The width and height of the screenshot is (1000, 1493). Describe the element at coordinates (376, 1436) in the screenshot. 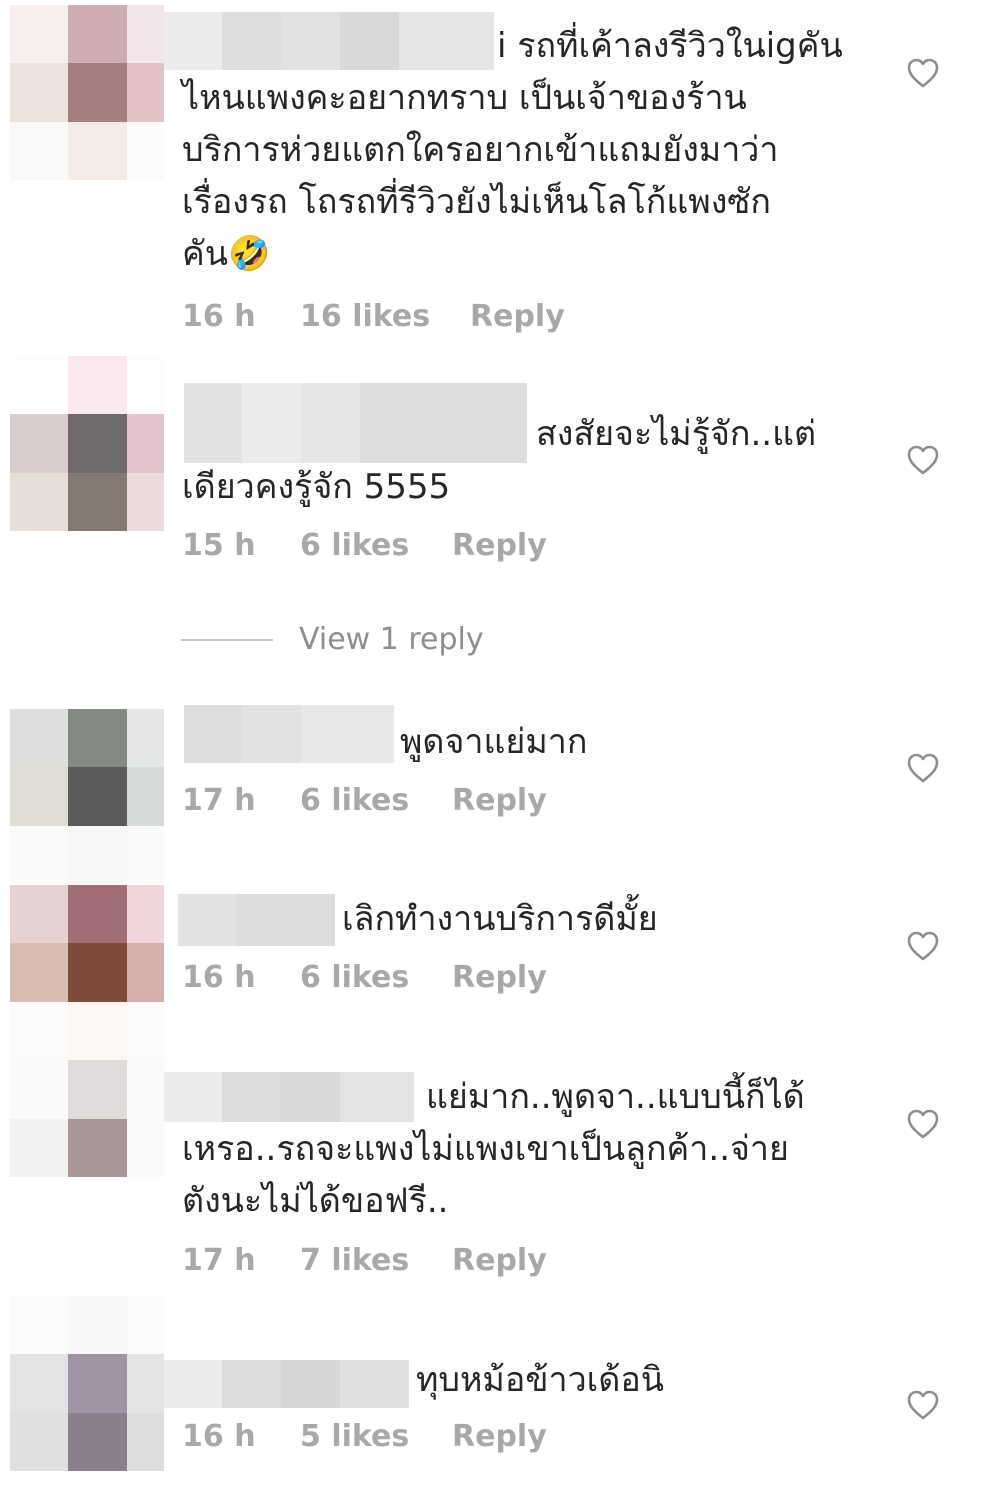

I see `comment-likes: 5 likes` at that location.